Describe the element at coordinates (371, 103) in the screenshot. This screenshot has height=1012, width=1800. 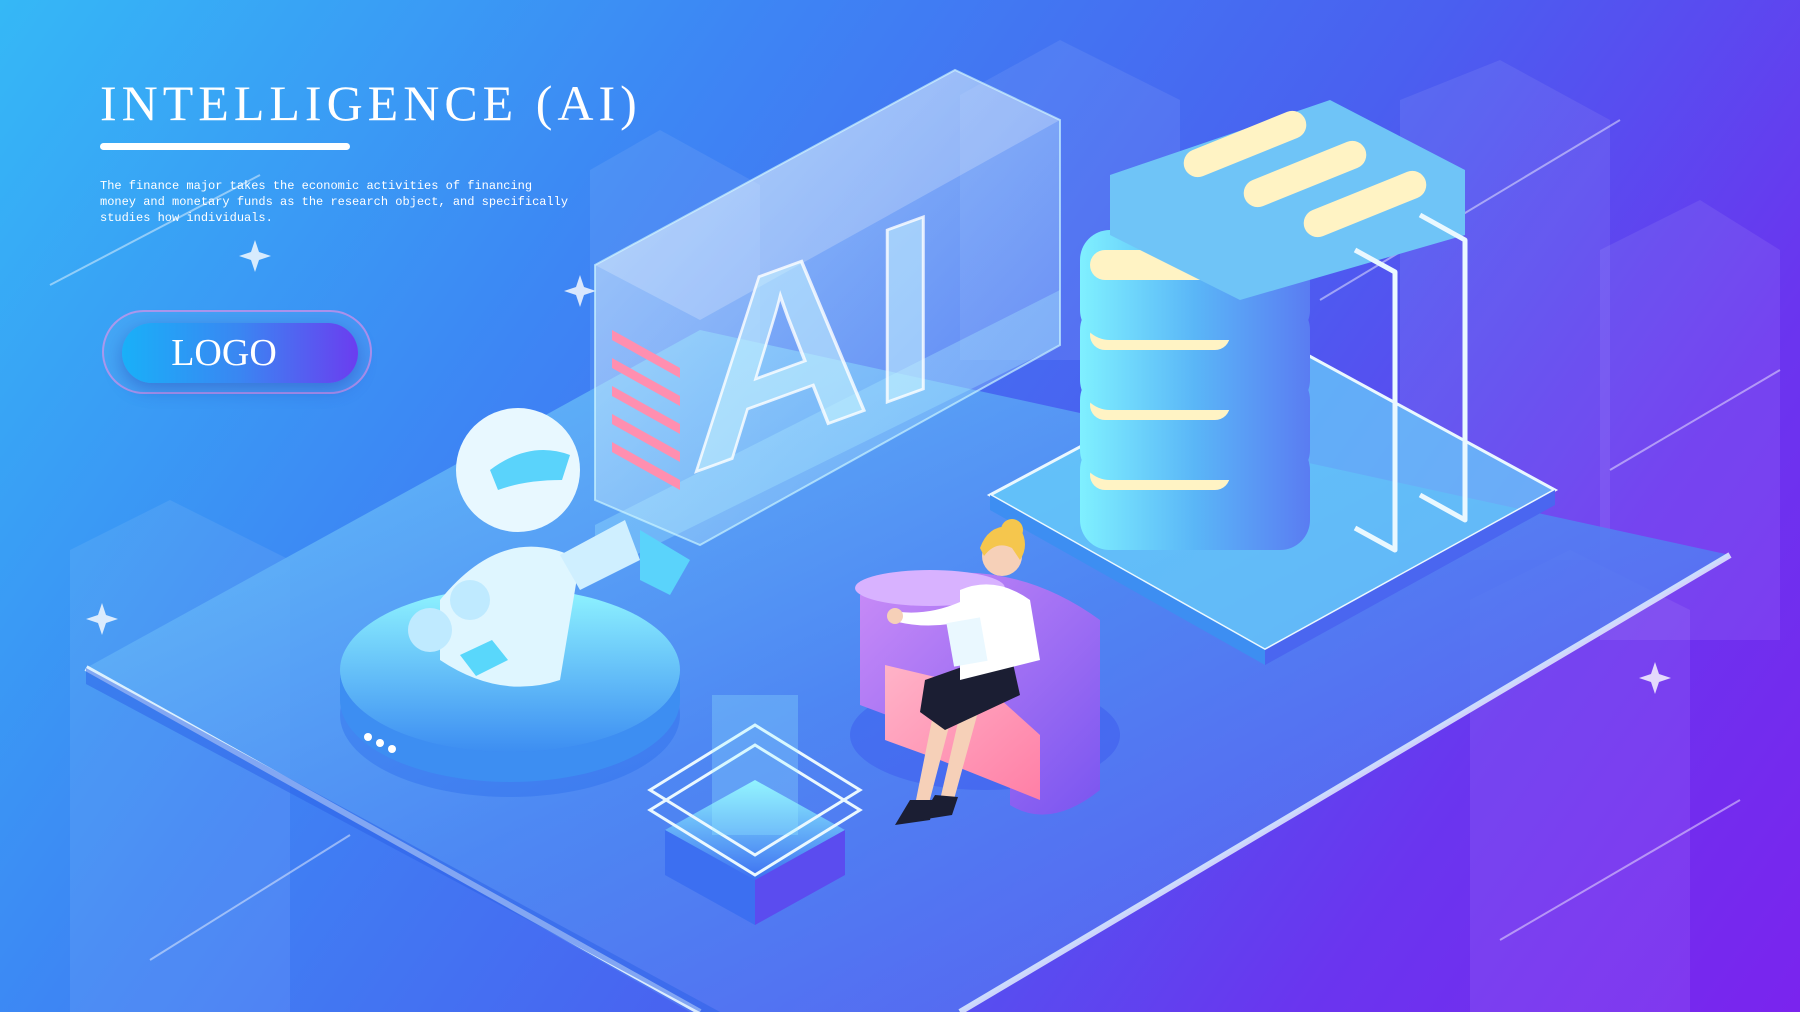
I see `page-title: INTELLIGENCE (AI)` at that location.